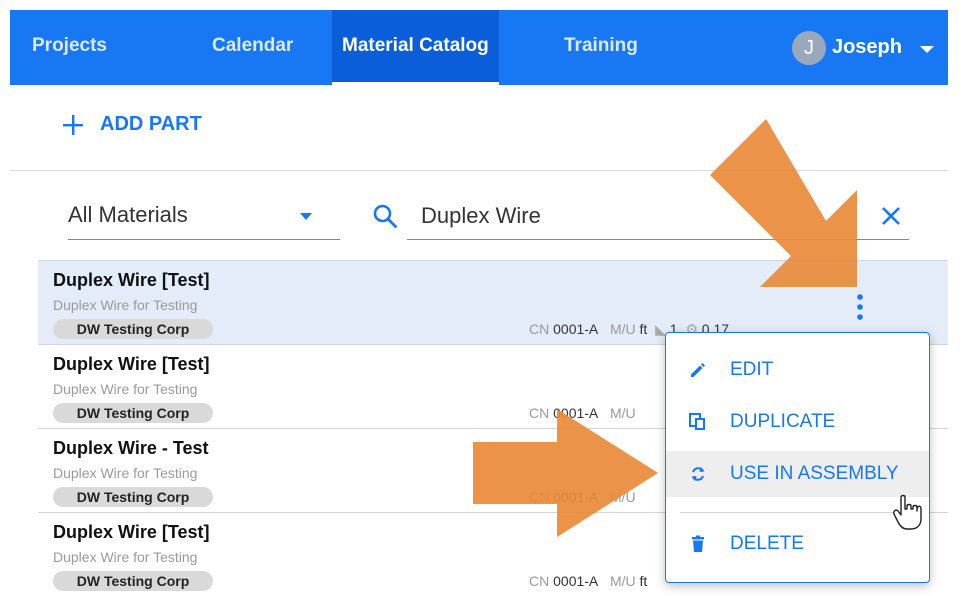 Image resolution: width=964 pixels, height=596 pixels. I want to click on item-meta: CN 0001-A M/U ft, so click(588, 581).